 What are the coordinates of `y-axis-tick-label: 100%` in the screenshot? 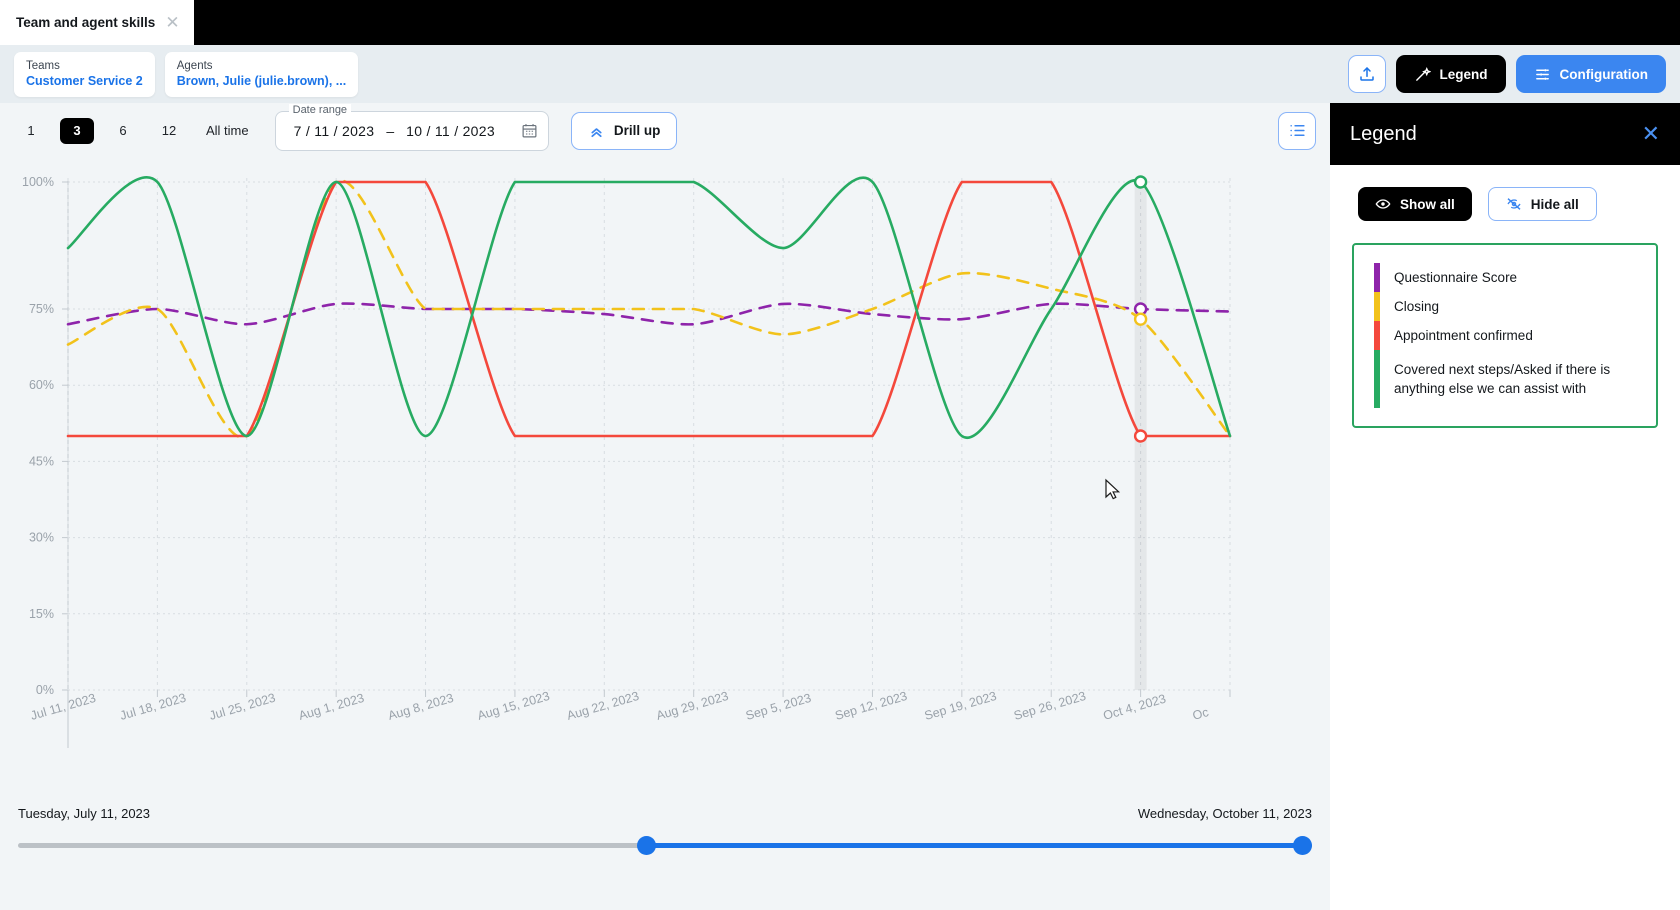 It's located at (38, 182).